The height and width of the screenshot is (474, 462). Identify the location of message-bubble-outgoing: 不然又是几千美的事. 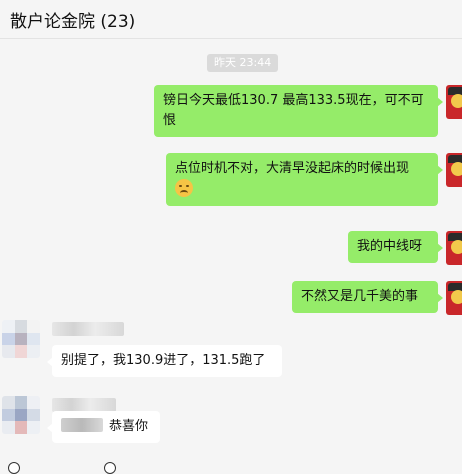
(367, 297).